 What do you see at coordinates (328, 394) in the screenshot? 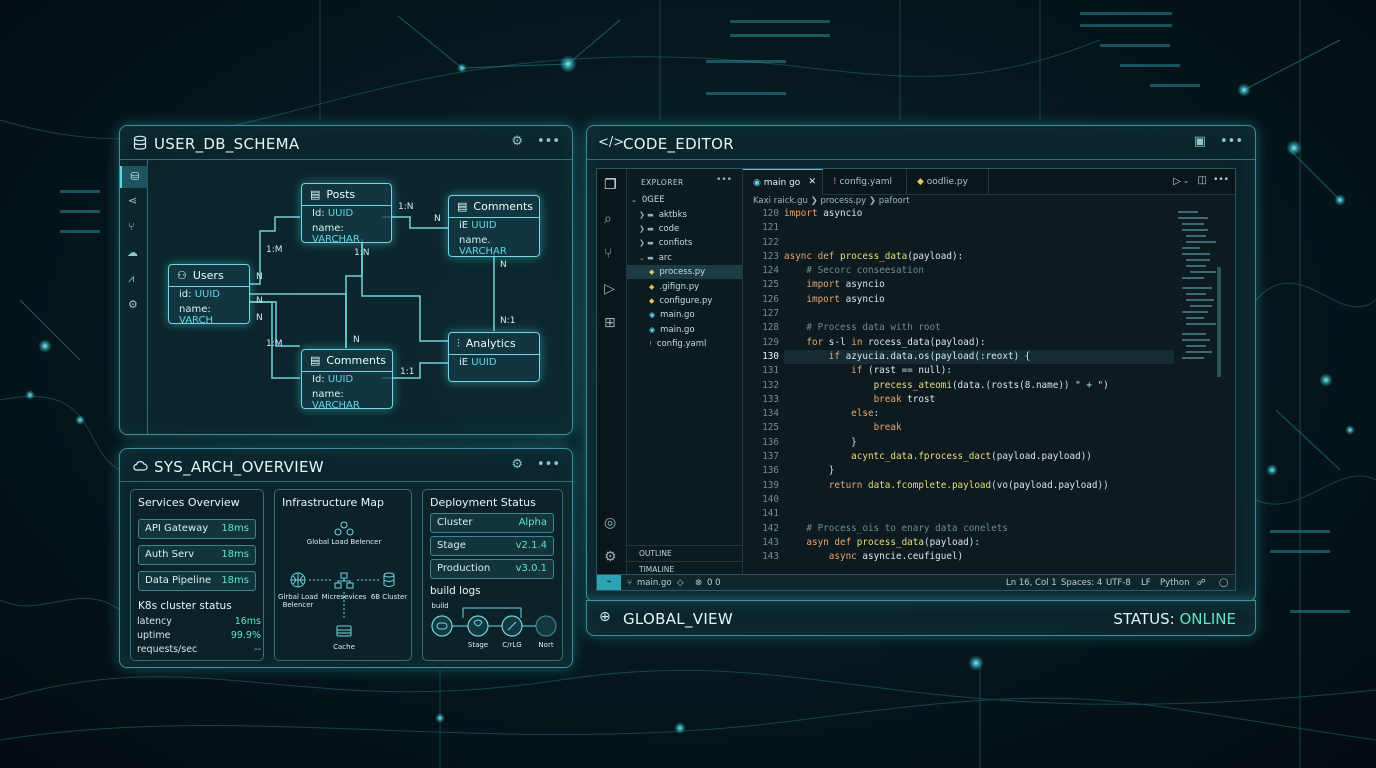
I see `er-field-key: name:` at bounding box center [328, 394].